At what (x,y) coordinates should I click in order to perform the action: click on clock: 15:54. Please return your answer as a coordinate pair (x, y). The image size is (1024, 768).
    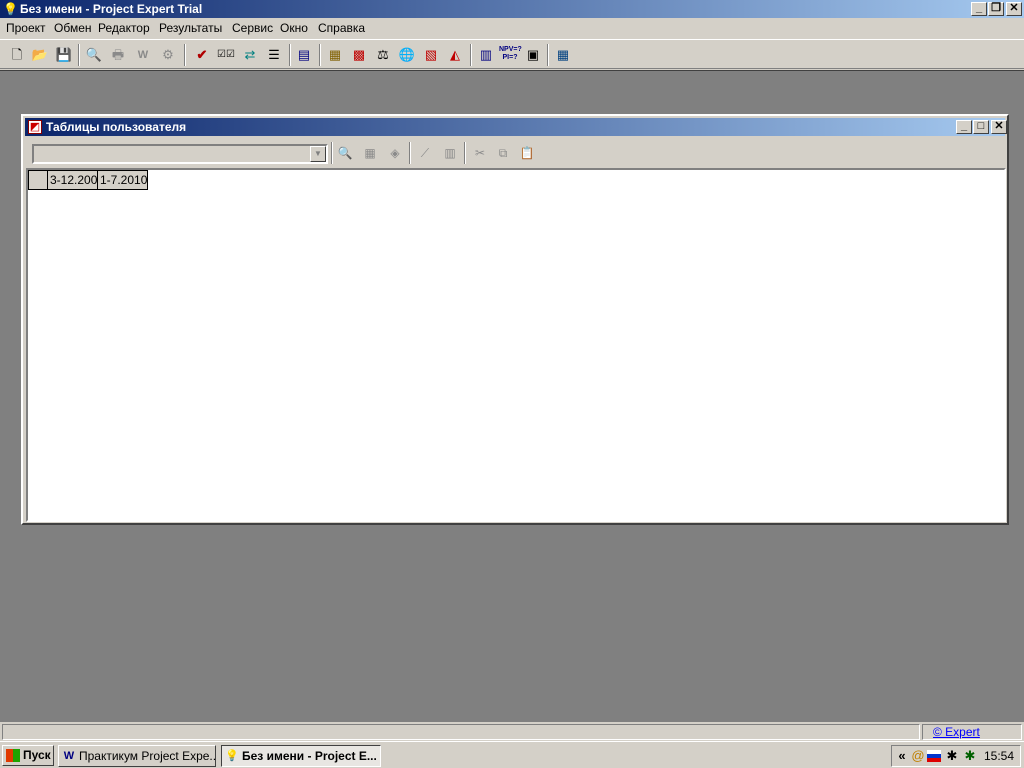
    Looking at the image, I should click on (999, 756).